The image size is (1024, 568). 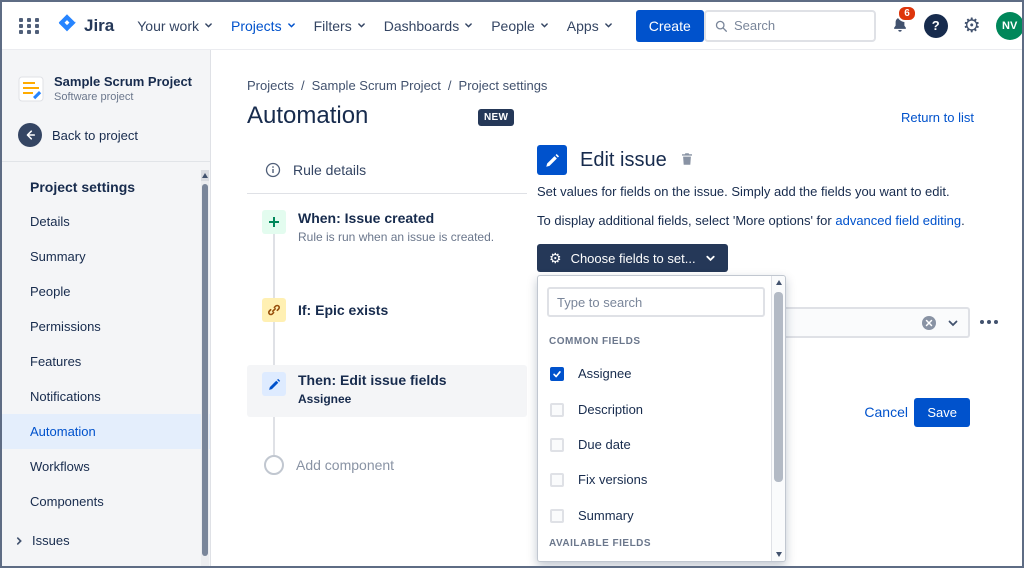 I want to click on dropdown-scrollbar-thumb, so click(x=778, y=387).